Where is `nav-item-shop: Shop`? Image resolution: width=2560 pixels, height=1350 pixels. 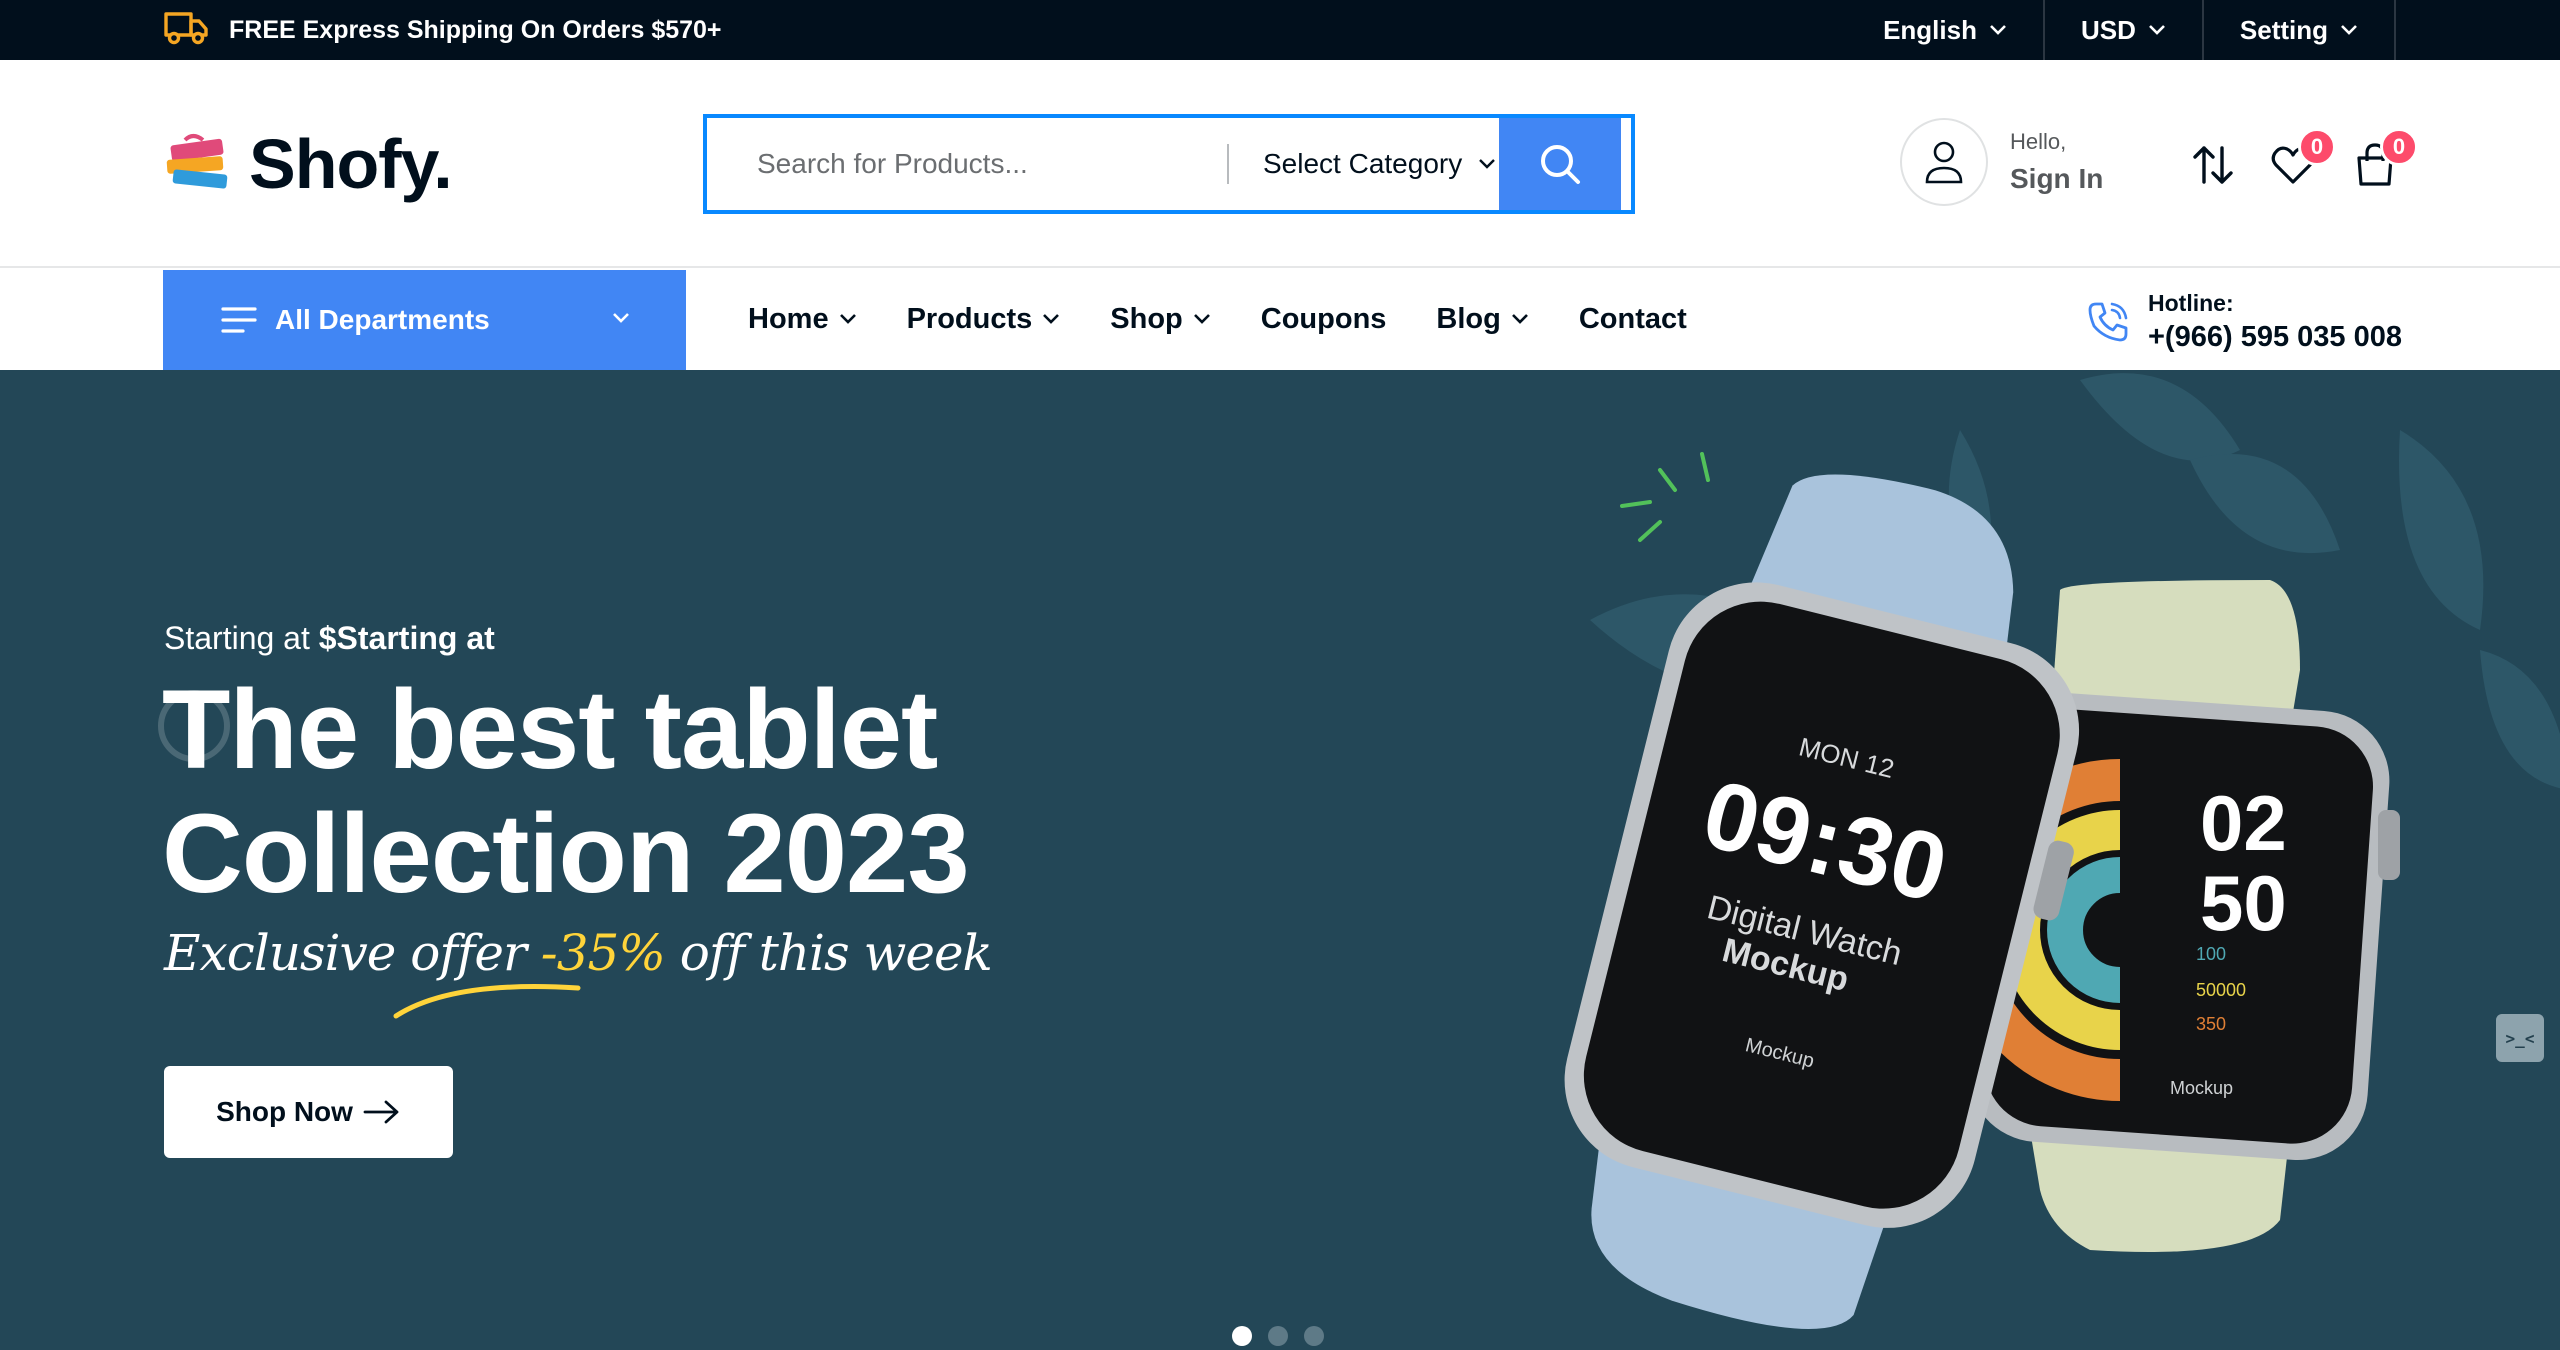 nav-item-shop: Shop is located at coordinates (1160, 319).